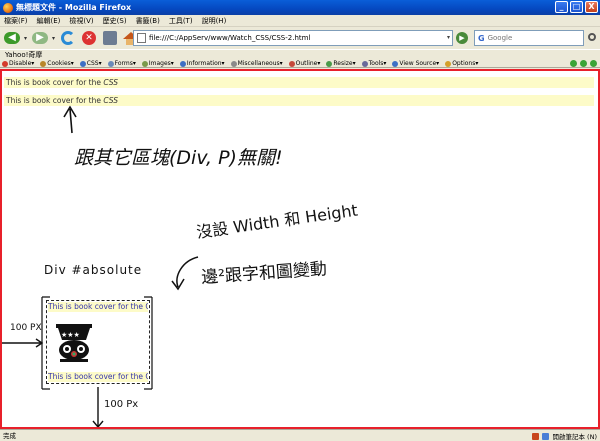 The height and width of the screenshot is (441, 600). I want to click on search-input, so click(527, 38).